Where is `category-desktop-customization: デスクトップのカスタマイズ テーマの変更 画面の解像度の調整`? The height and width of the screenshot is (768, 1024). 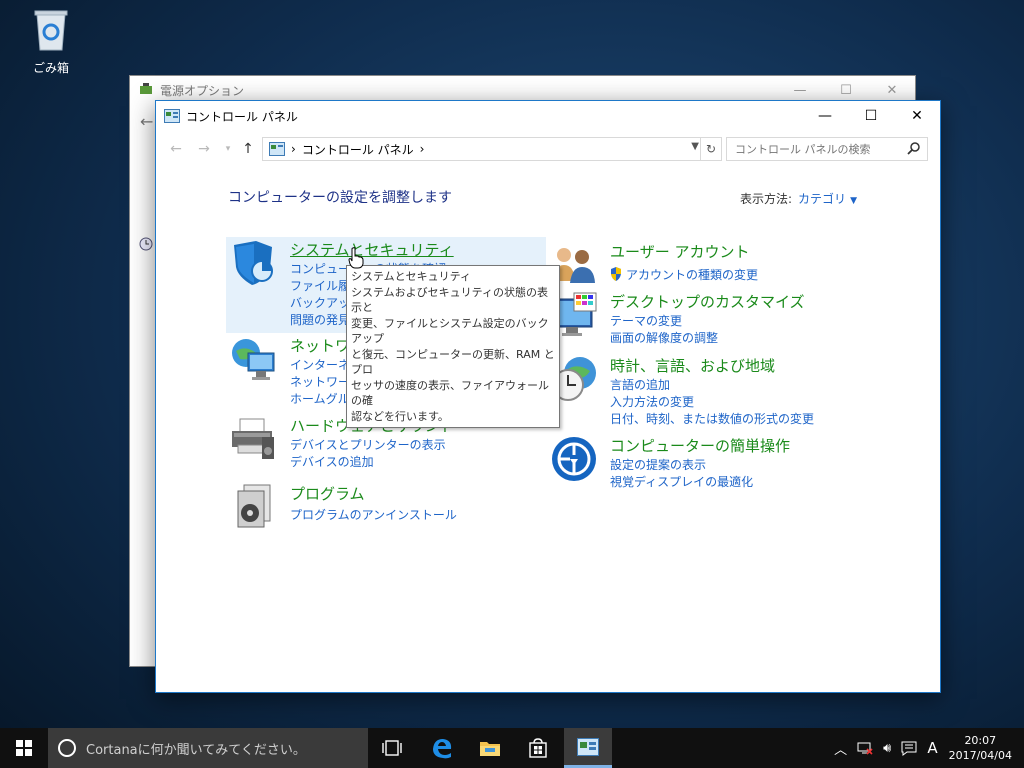
category-desktop-customization: デスクトップのカスタマイズ テーマの変更 画面の解像度の調整 is located at coordinates (730, 319).